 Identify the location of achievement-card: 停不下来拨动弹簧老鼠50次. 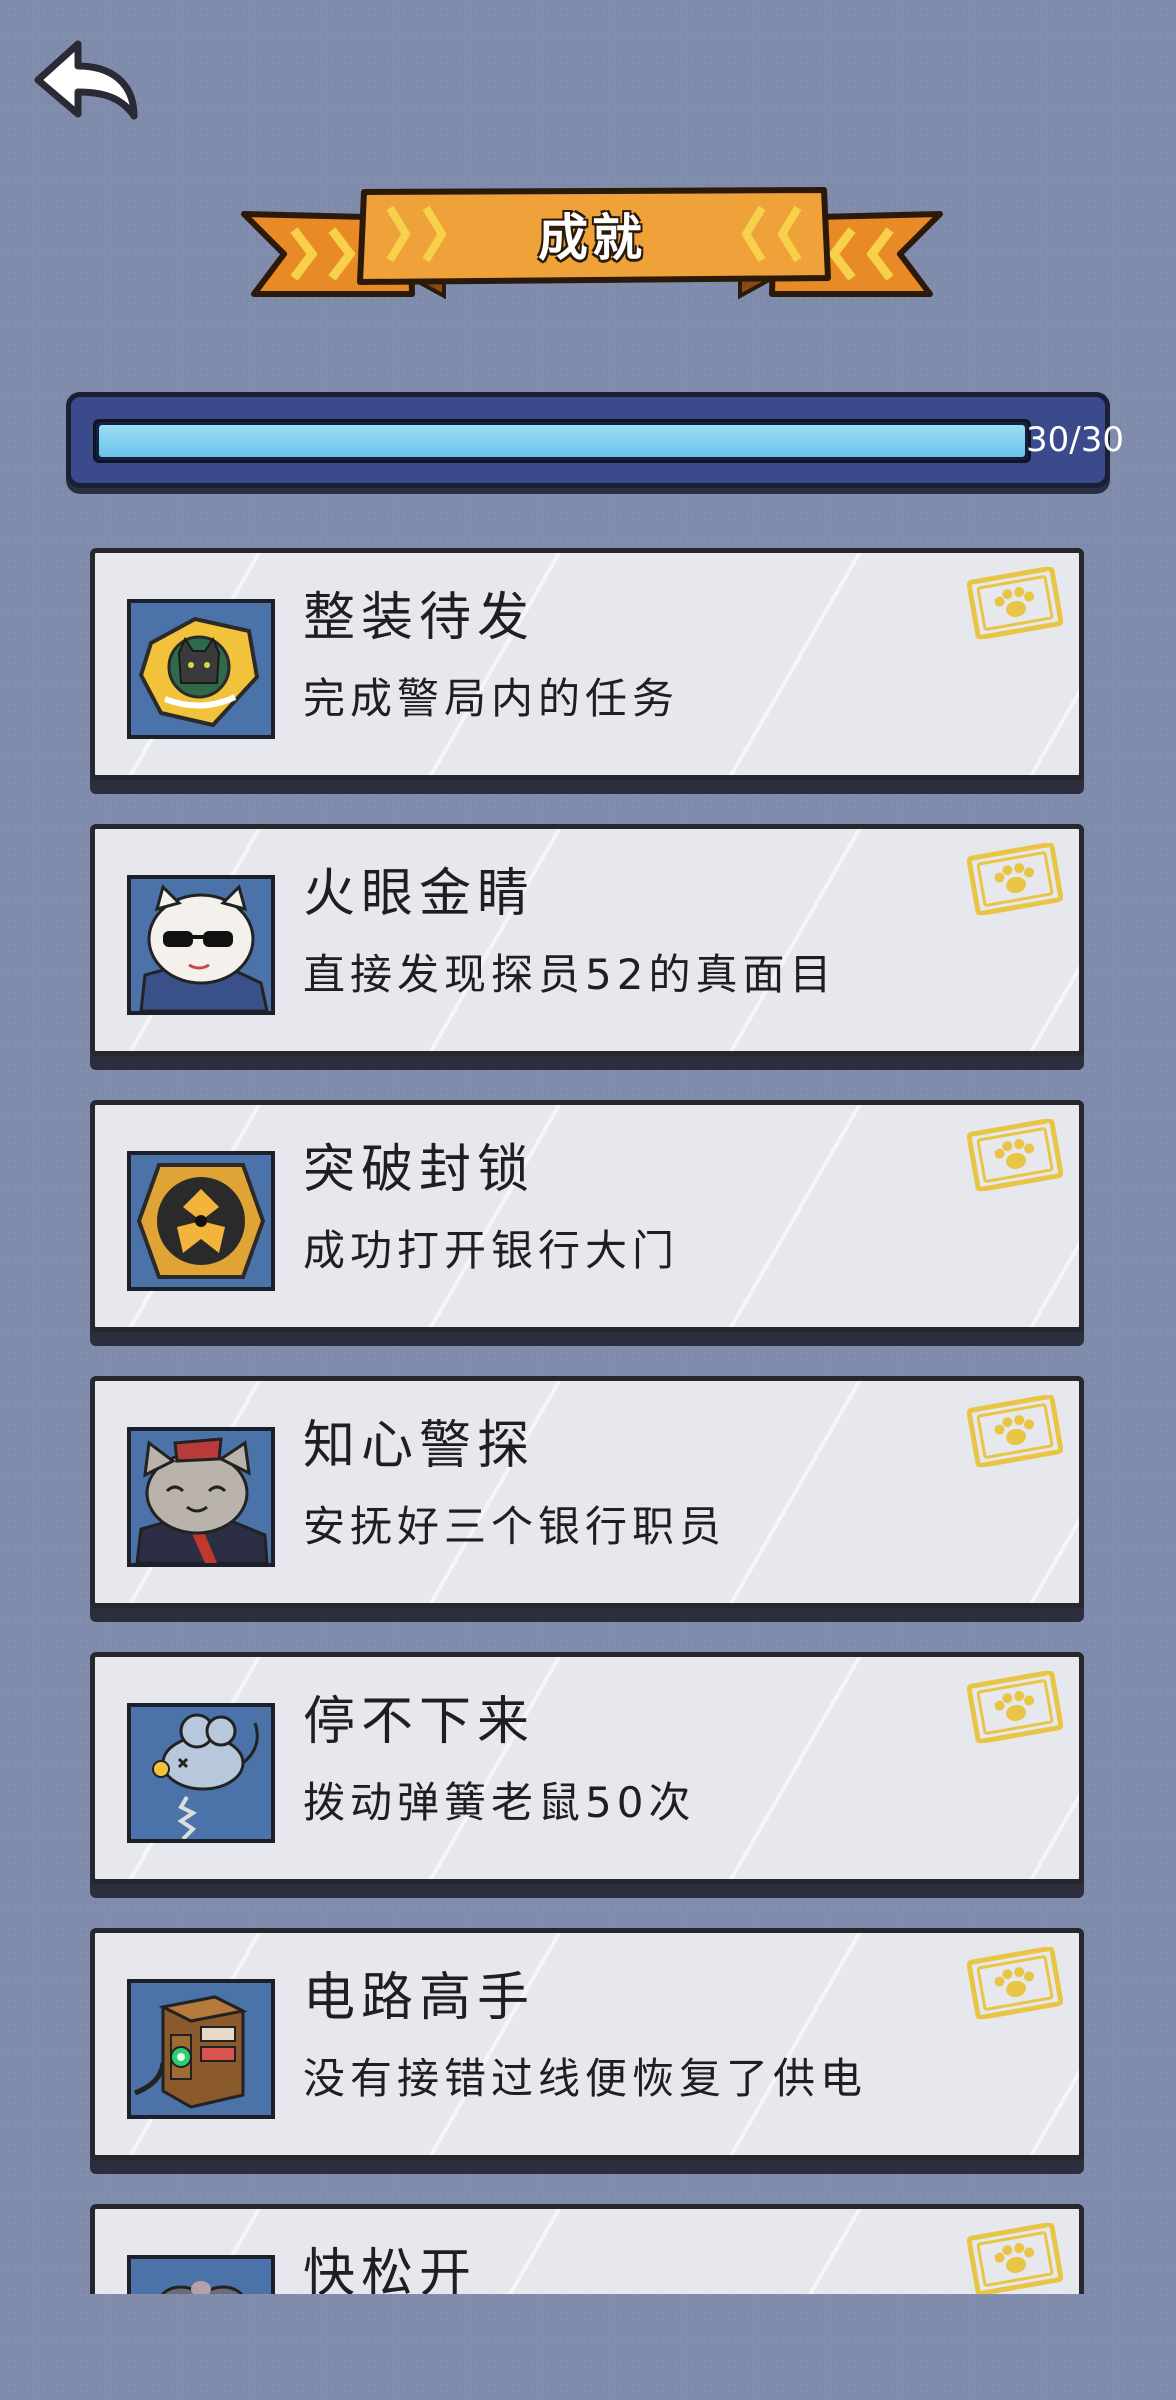
(587, 1768).